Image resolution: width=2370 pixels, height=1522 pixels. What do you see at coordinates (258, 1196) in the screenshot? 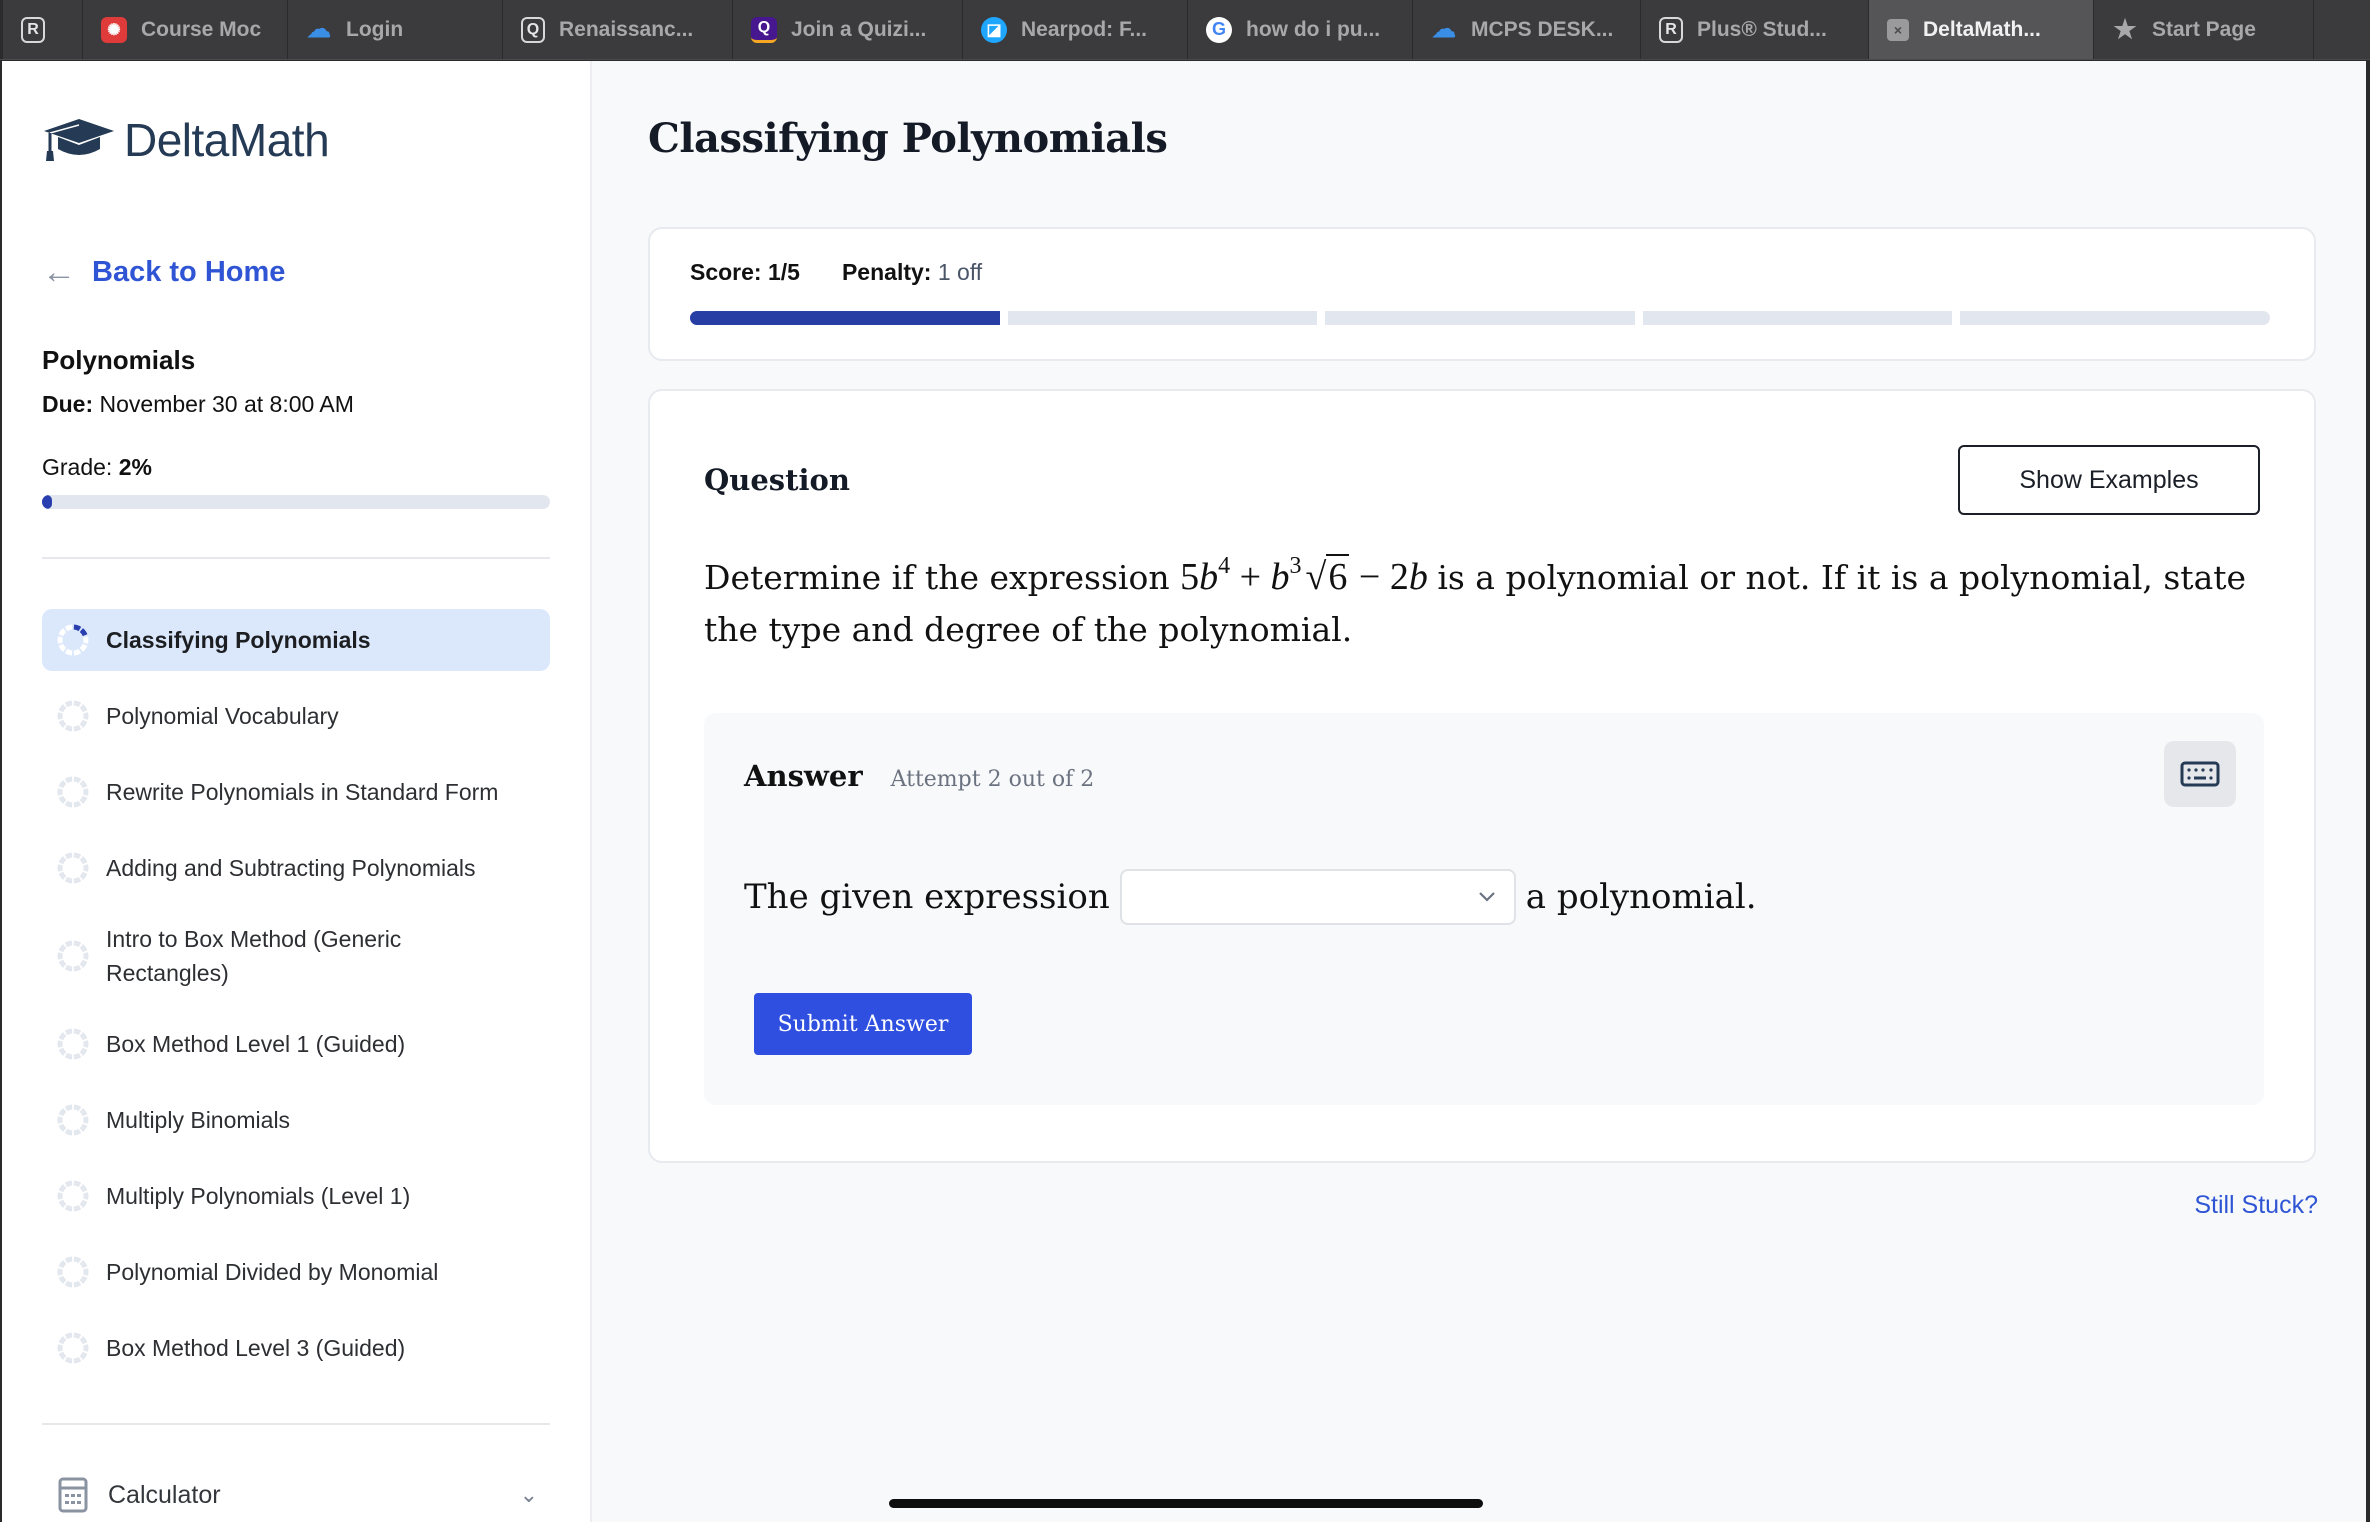
I see `skill-label: Multiply Polynomials (Level 1)` at bounding box center [258, 1196].